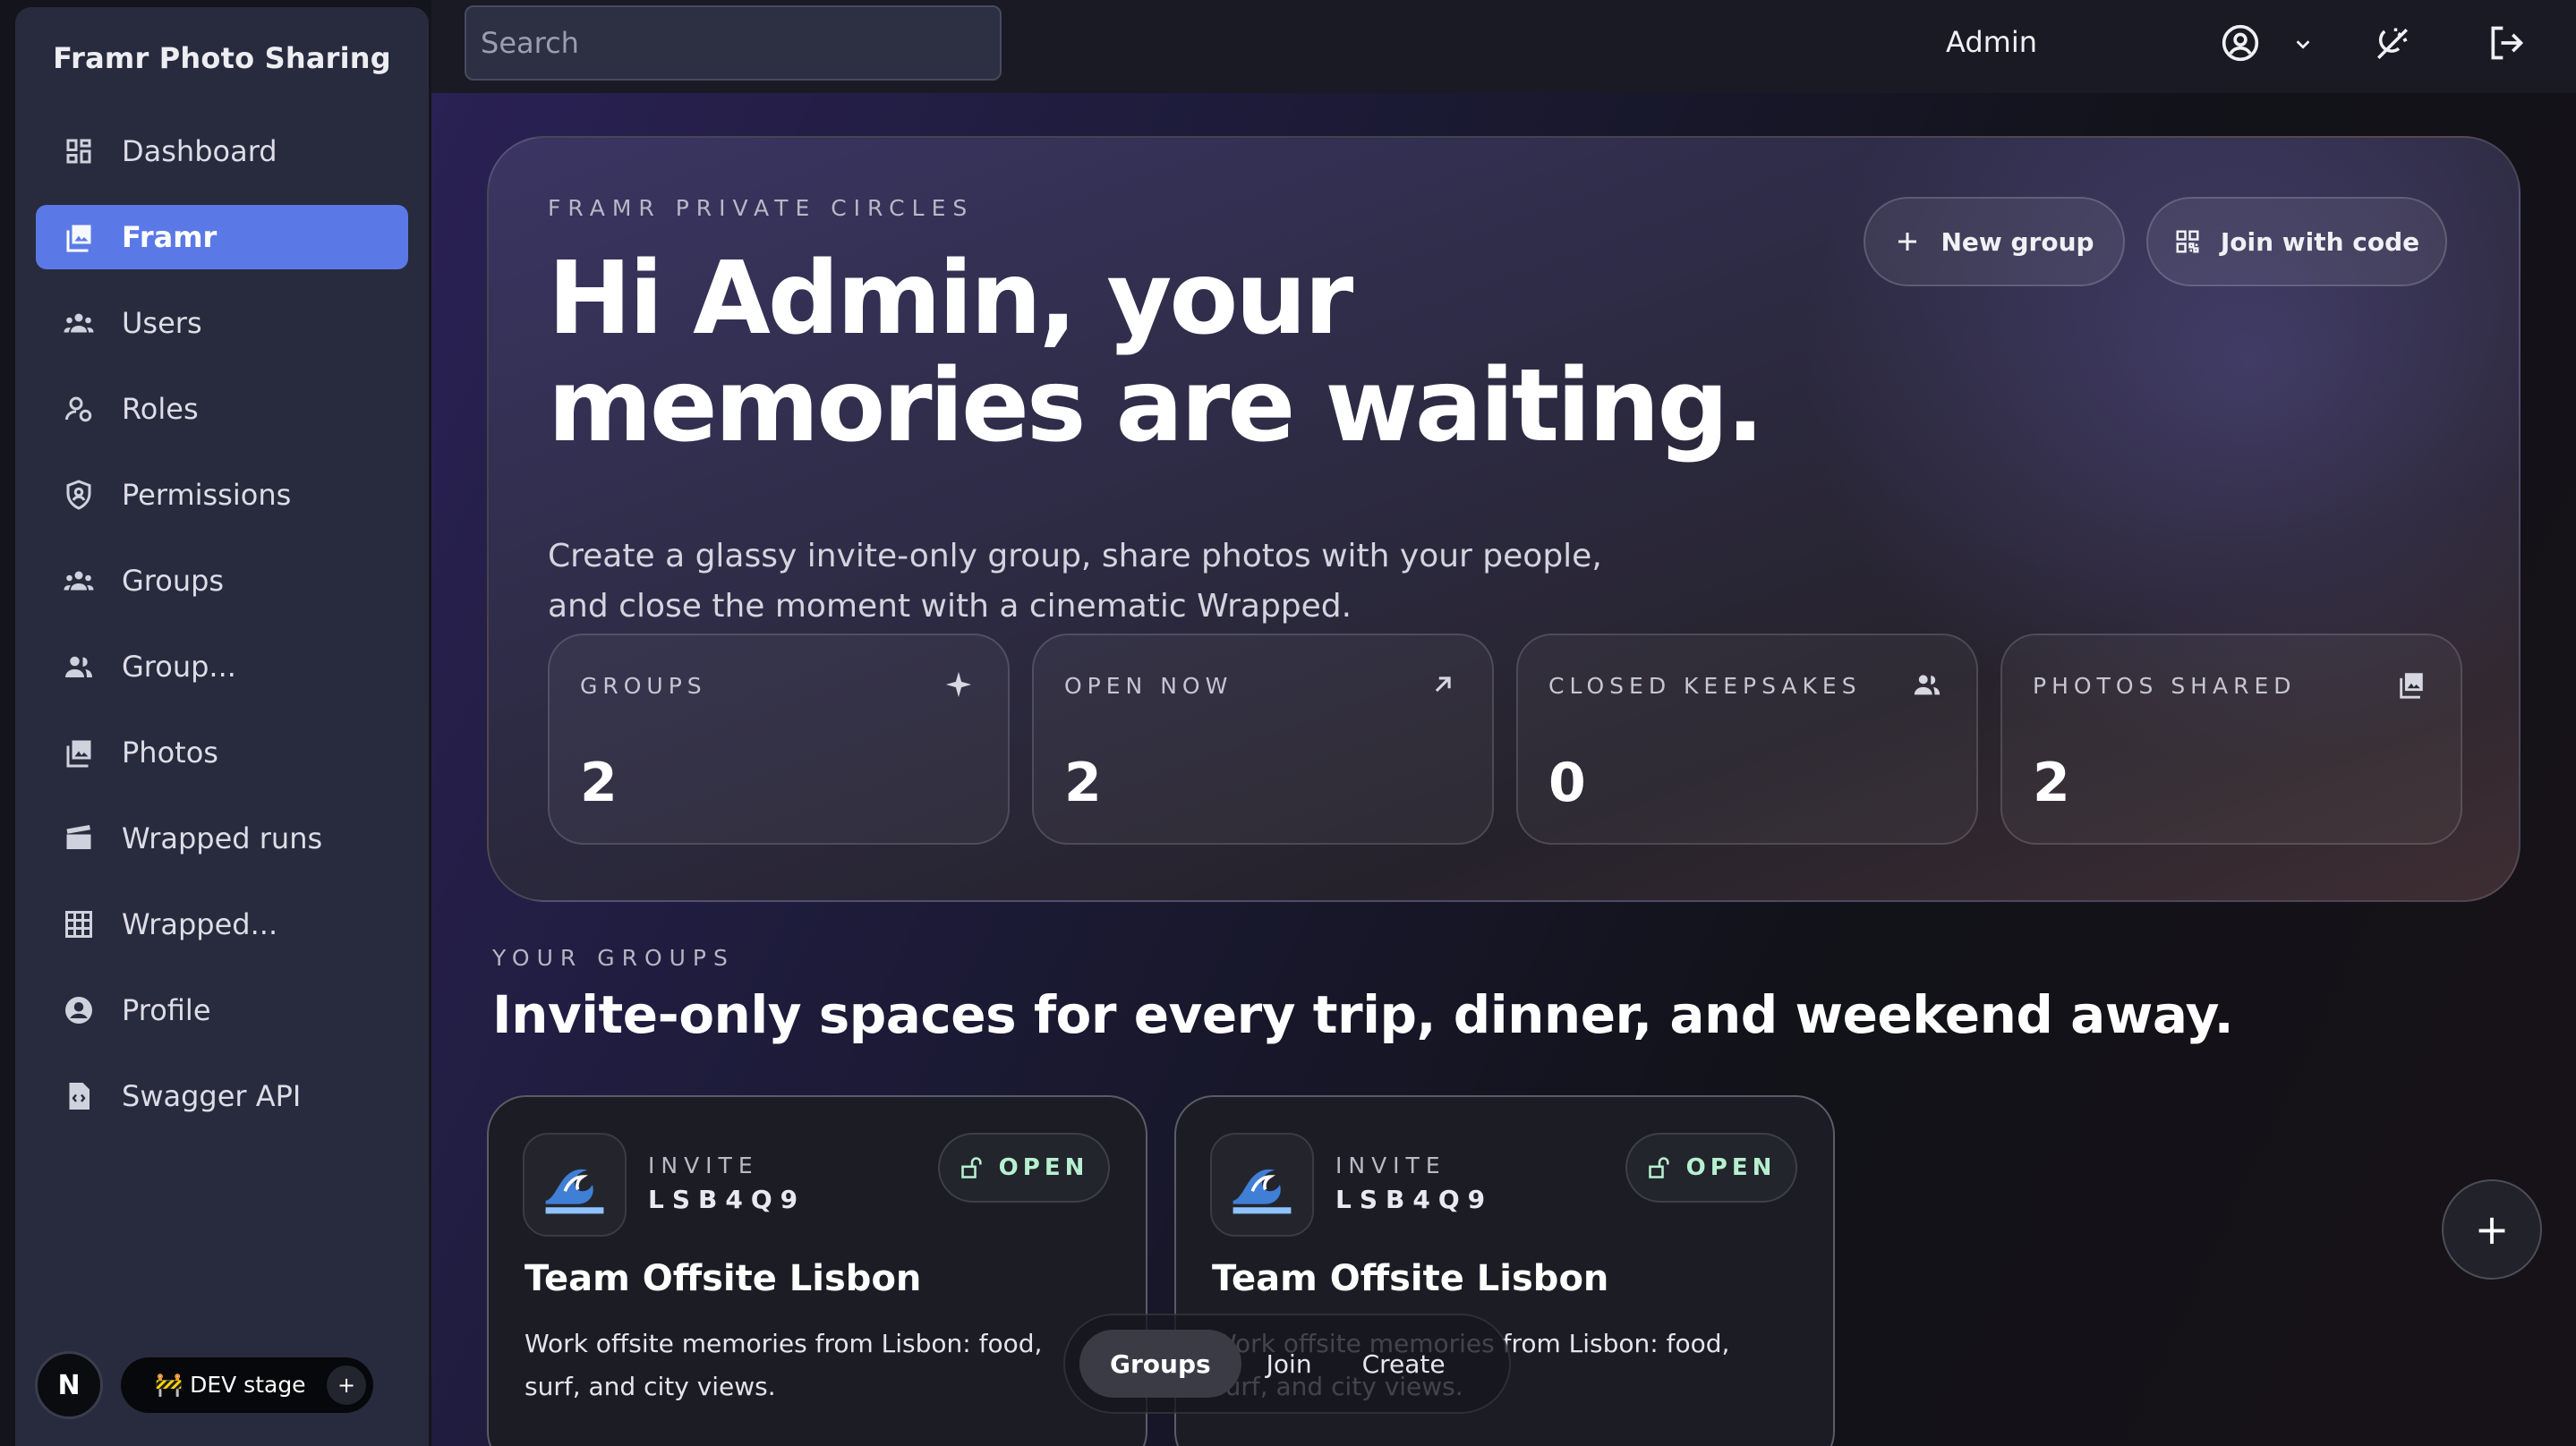 This screenshot has height=1446, width=2576. I want to click on sidebar-item-label: Wrapped runs, so click(222, 838).